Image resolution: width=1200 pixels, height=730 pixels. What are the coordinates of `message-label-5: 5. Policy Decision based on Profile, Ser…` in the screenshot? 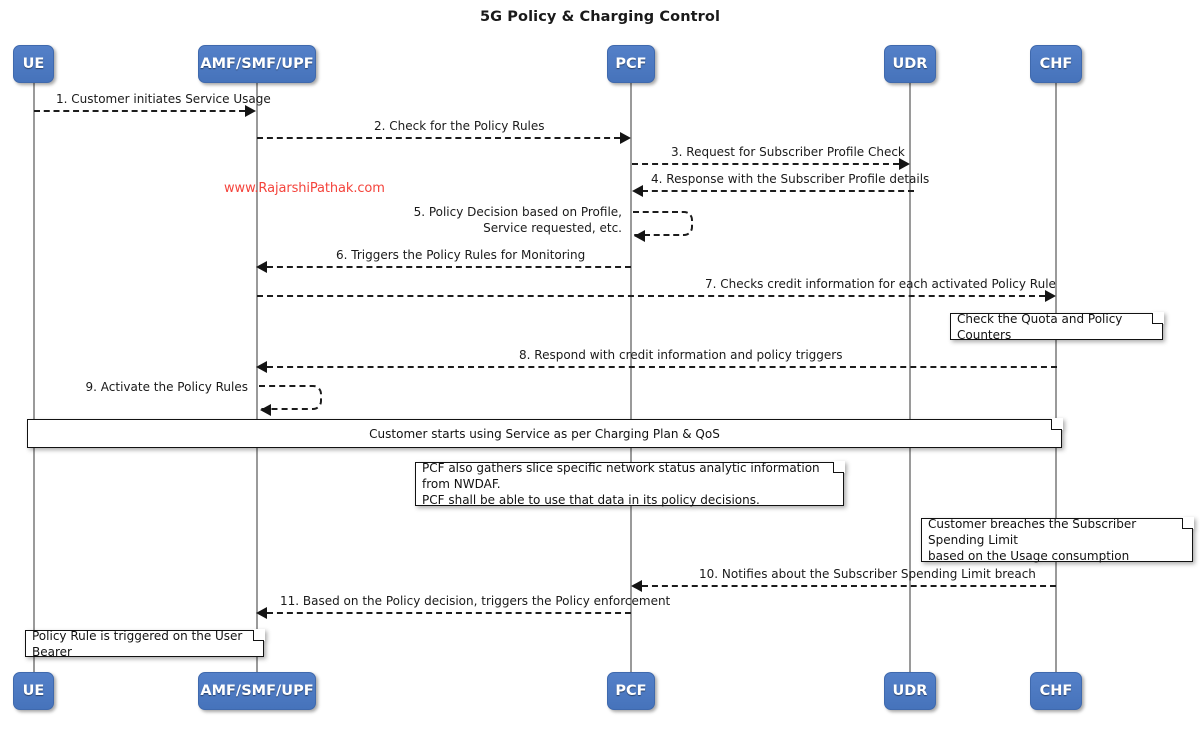 It's located at (517, 220).